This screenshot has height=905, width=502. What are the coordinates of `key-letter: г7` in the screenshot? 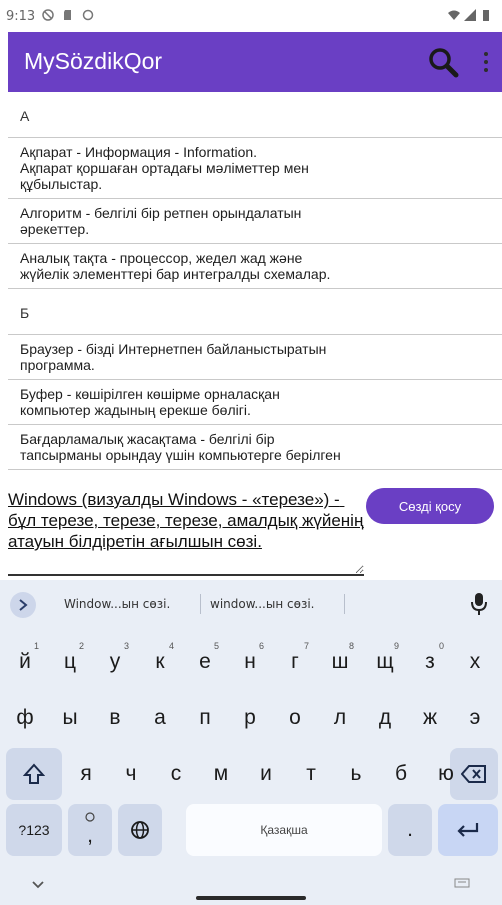 It's located at (295, 662).